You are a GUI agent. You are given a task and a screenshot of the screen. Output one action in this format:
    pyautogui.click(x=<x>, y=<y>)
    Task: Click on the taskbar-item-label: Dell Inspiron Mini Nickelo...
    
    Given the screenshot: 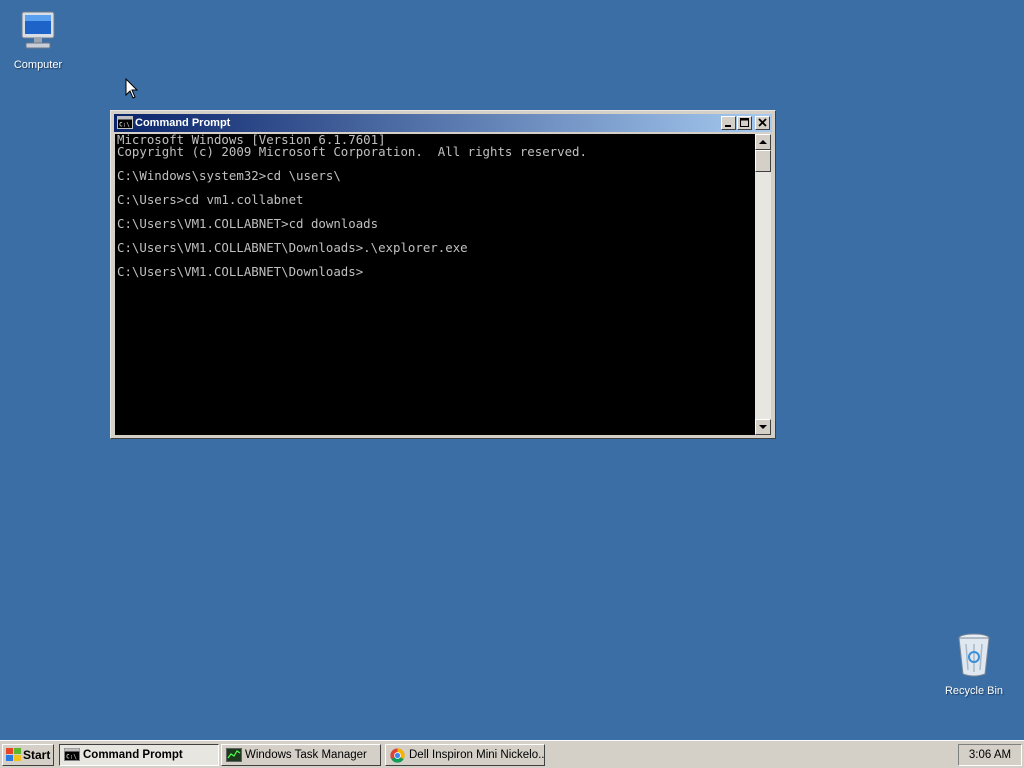 What is the action you would take?
    pyautogui.click(x=477, y=755)
    